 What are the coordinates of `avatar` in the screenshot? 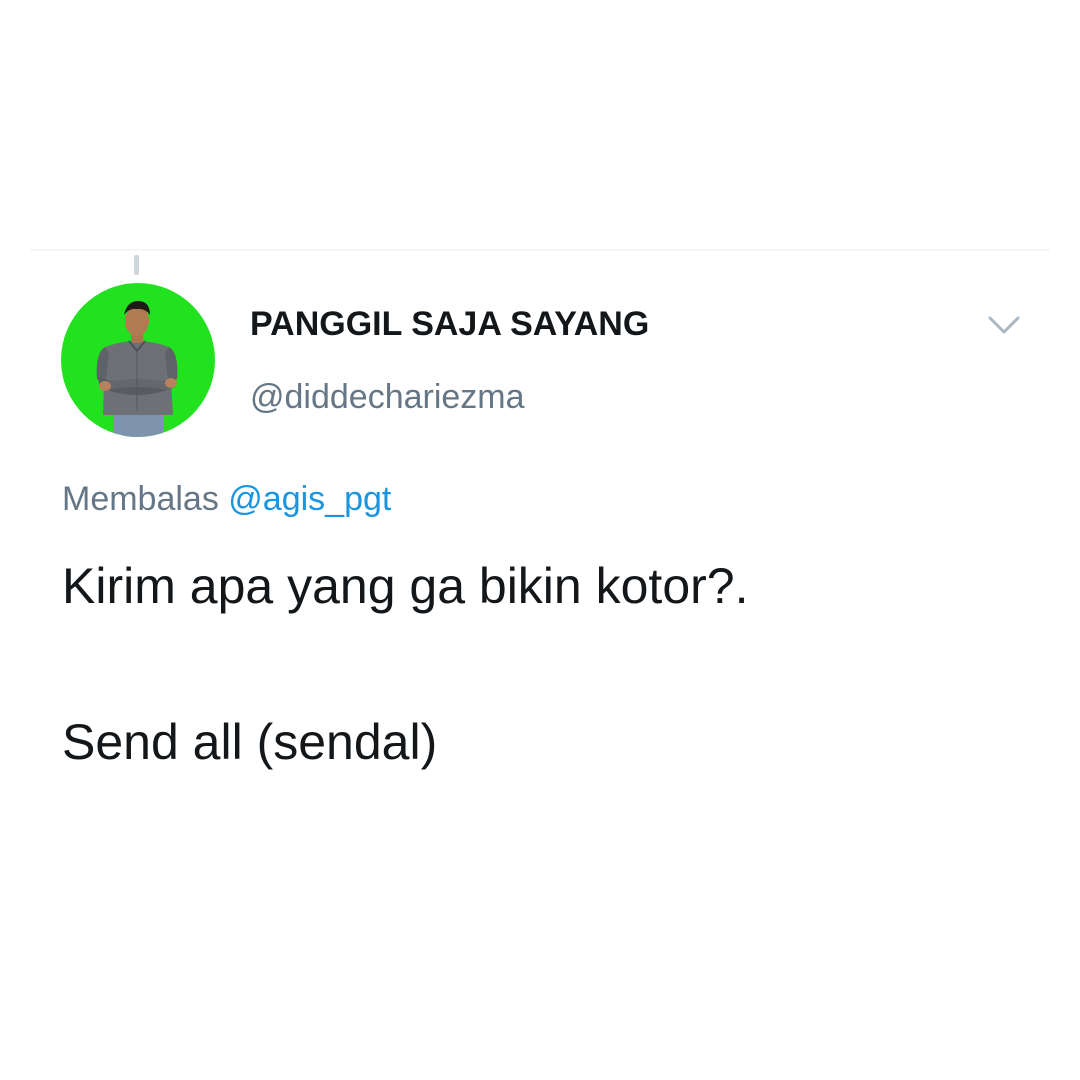 It's located at (138, 360).